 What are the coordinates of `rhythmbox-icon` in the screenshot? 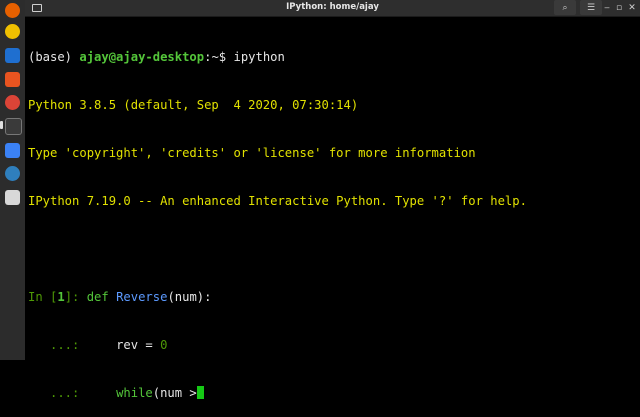 It's located at (12, 31).